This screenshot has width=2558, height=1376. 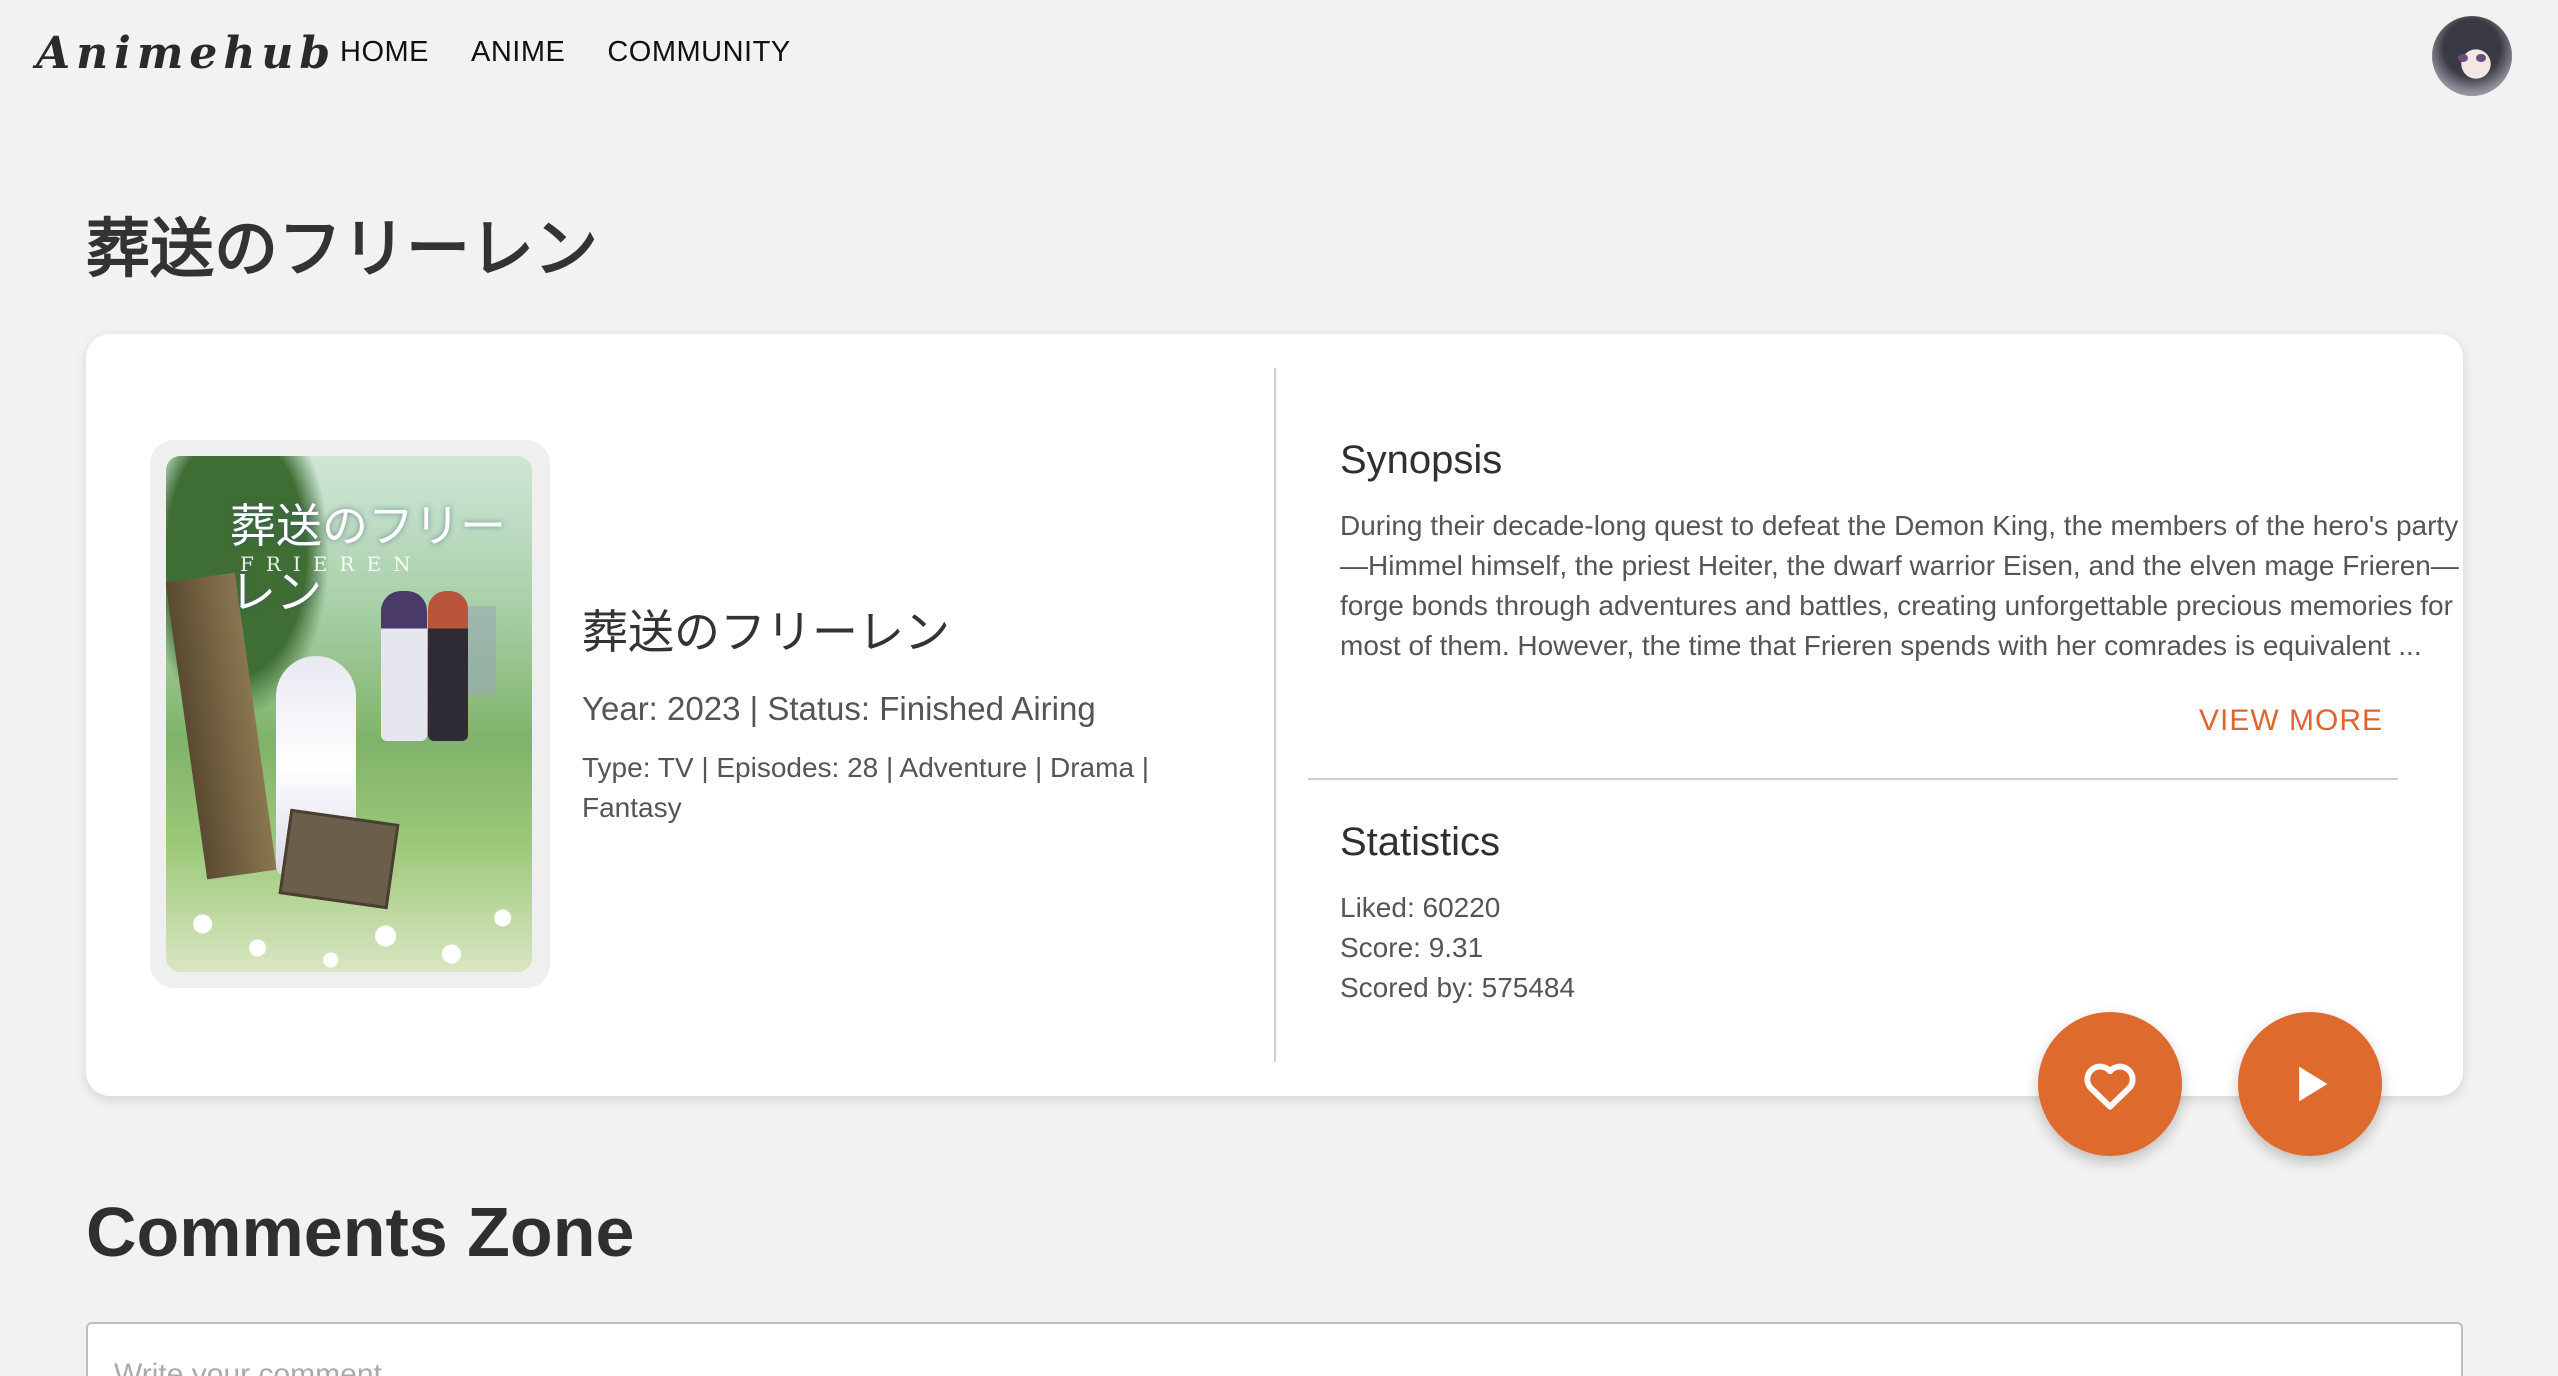 What do you see at coordinates (2472, 56) in the screenshot?
I see `user-avatar` at bounding box center [2472, 56].